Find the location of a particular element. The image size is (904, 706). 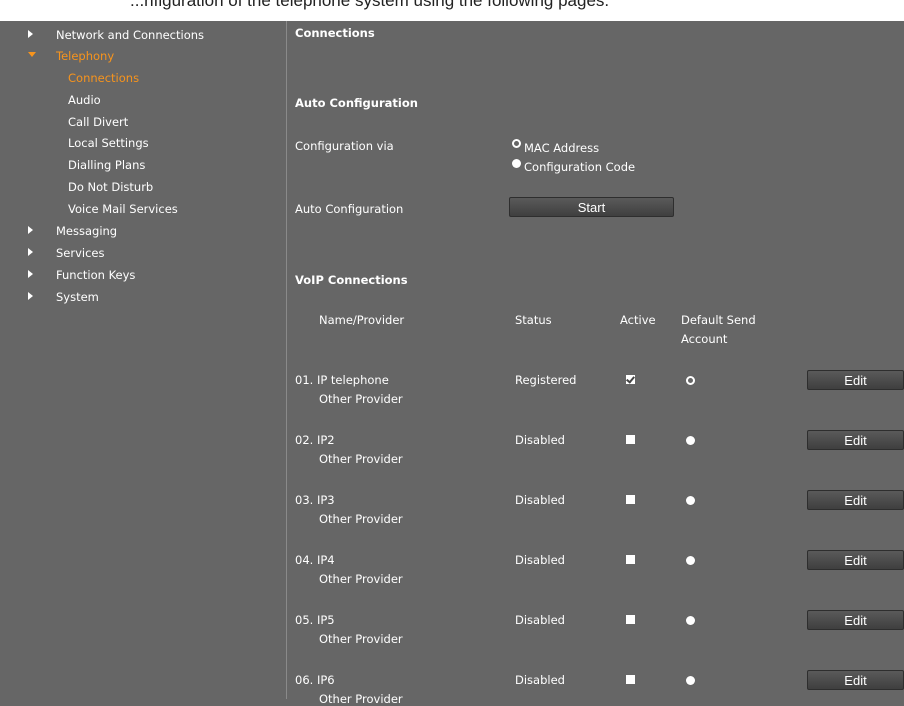

row-name: 02. IP2 is located at coordinates (315, 440).